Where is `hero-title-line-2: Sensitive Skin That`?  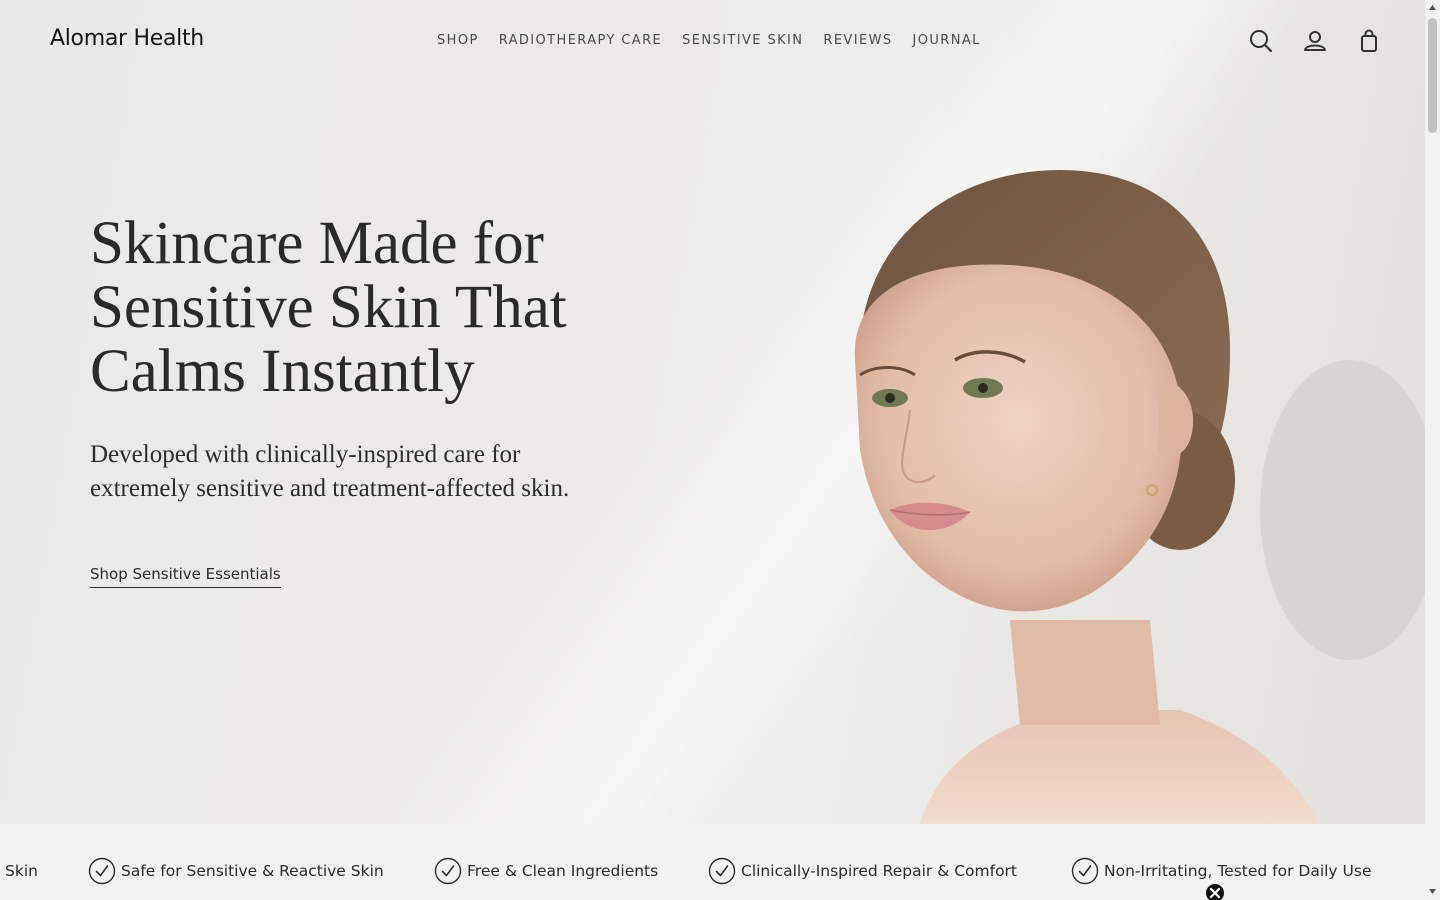
hero-title-line-2: Sensitive Skin That is located at coordinates (328, 307).